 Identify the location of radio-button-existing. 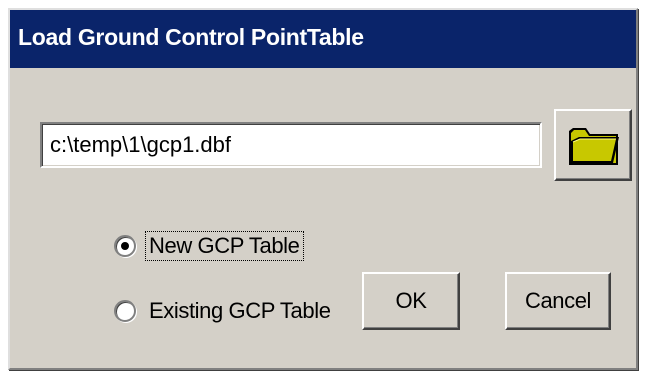
(125, 311).